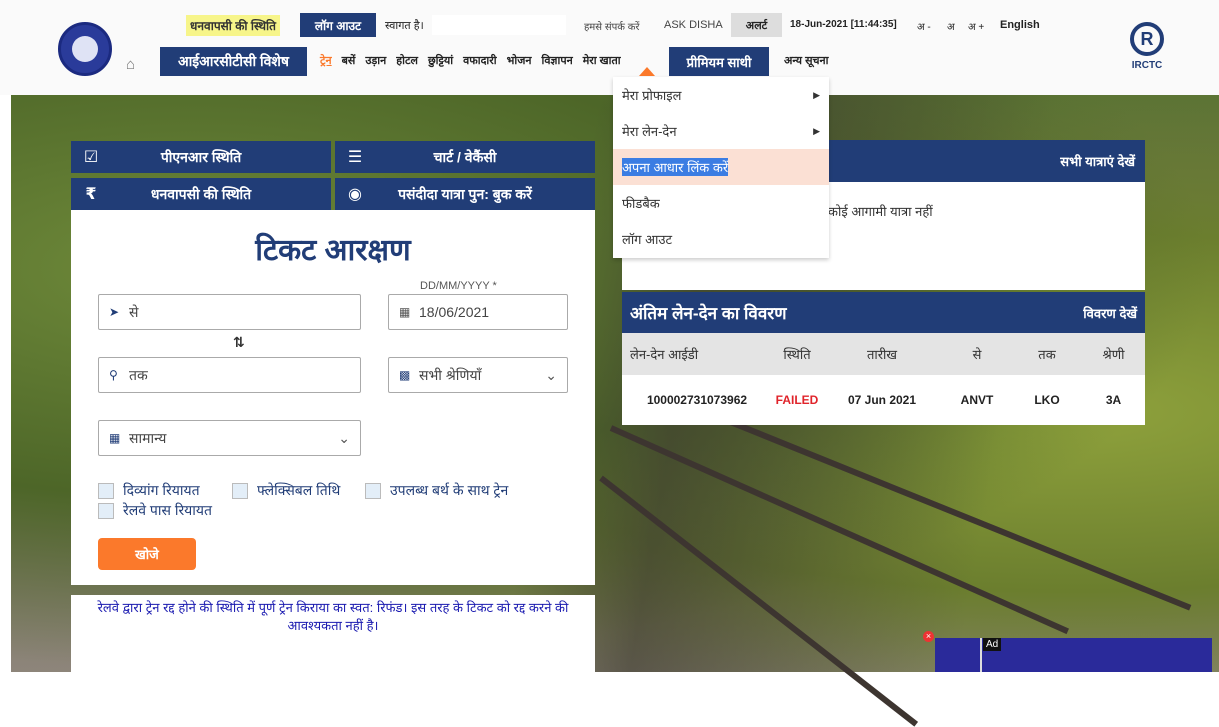  I want to click on datetime: 18-Jun-2021 [11:44:35], so click(843, 24).